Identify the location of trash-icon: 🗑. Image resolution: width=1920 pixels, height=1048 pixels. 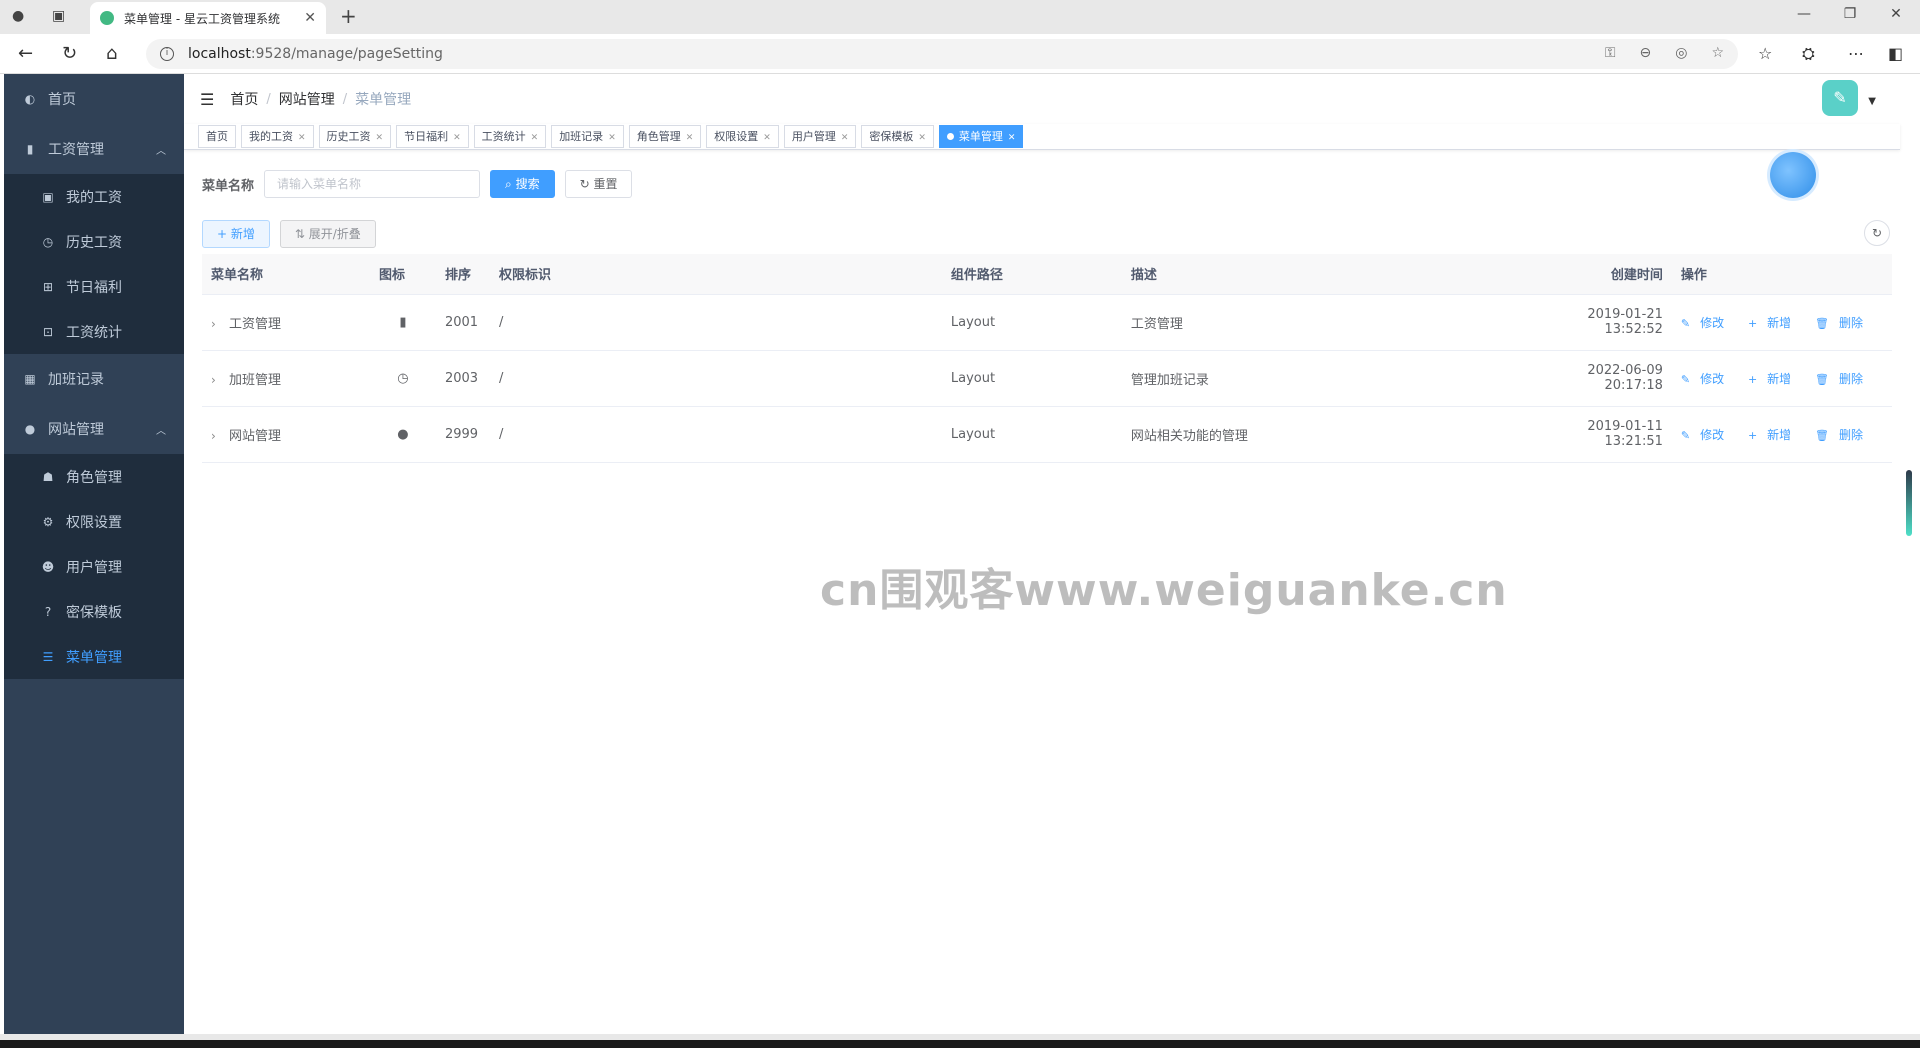
(1822, 379).